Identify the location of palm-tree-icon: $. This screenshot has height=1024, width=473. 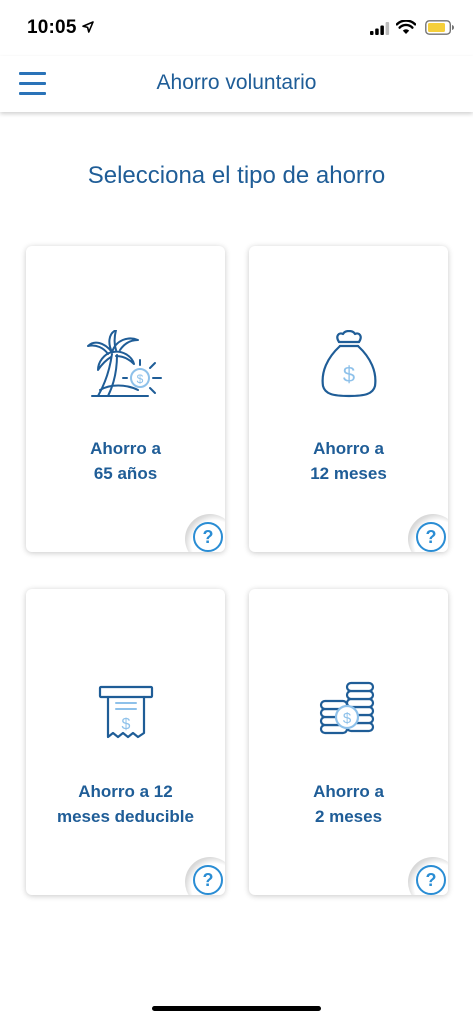
(125, 367).